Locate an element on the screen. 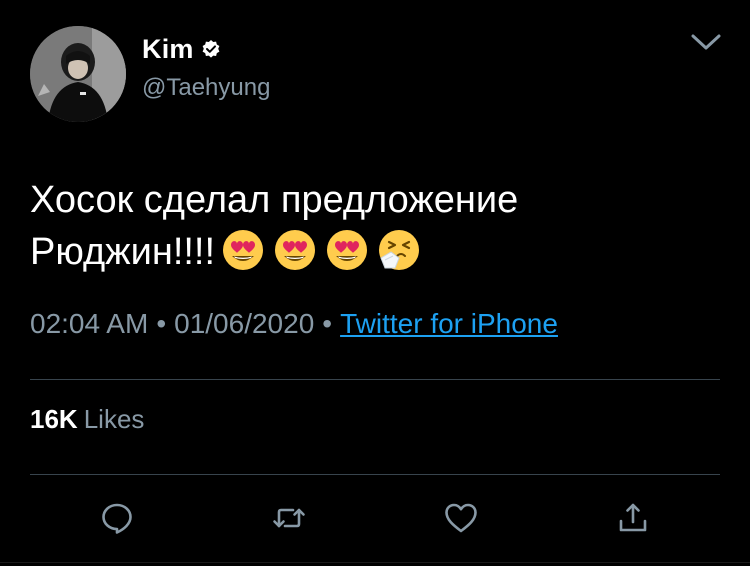 The height and width of the screenshot is (566, 750). likes-stat: 16K Likes is located at coordinates (87, 419).